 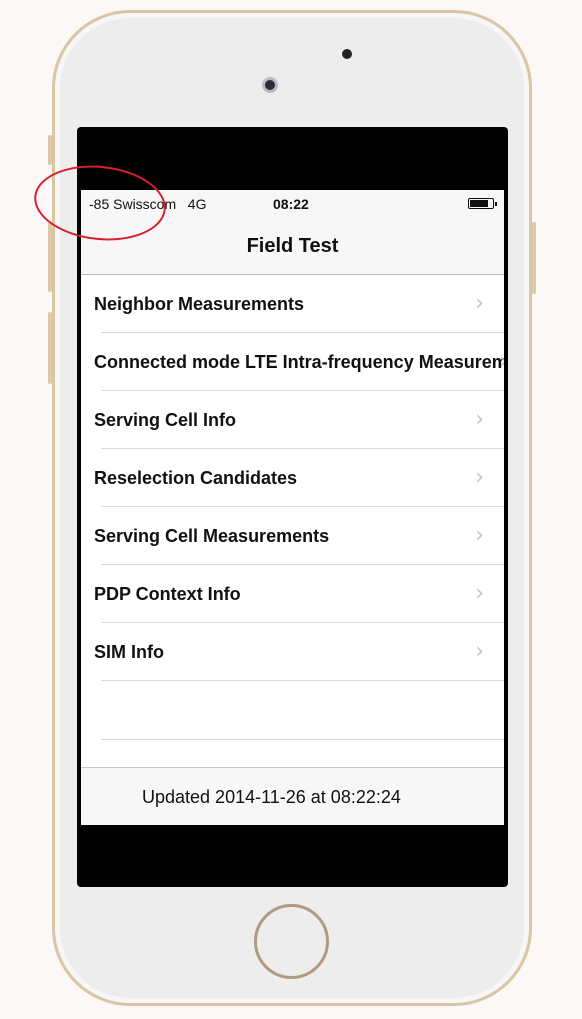 I want to click on battery-icon, so click(x=482, y=203).